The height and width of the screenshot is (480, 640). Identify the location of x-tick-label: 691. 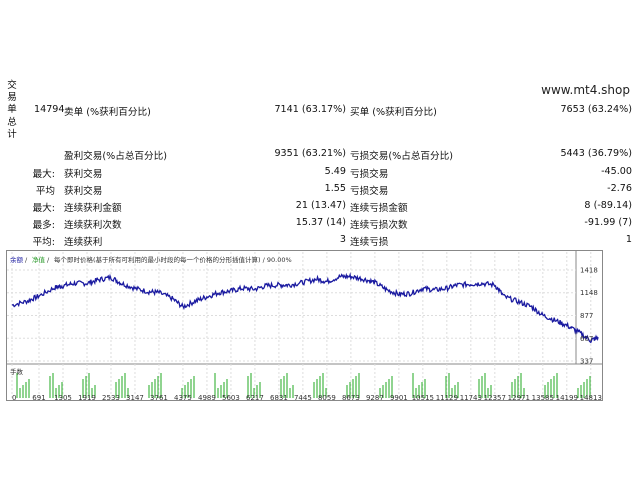
(38, 398).